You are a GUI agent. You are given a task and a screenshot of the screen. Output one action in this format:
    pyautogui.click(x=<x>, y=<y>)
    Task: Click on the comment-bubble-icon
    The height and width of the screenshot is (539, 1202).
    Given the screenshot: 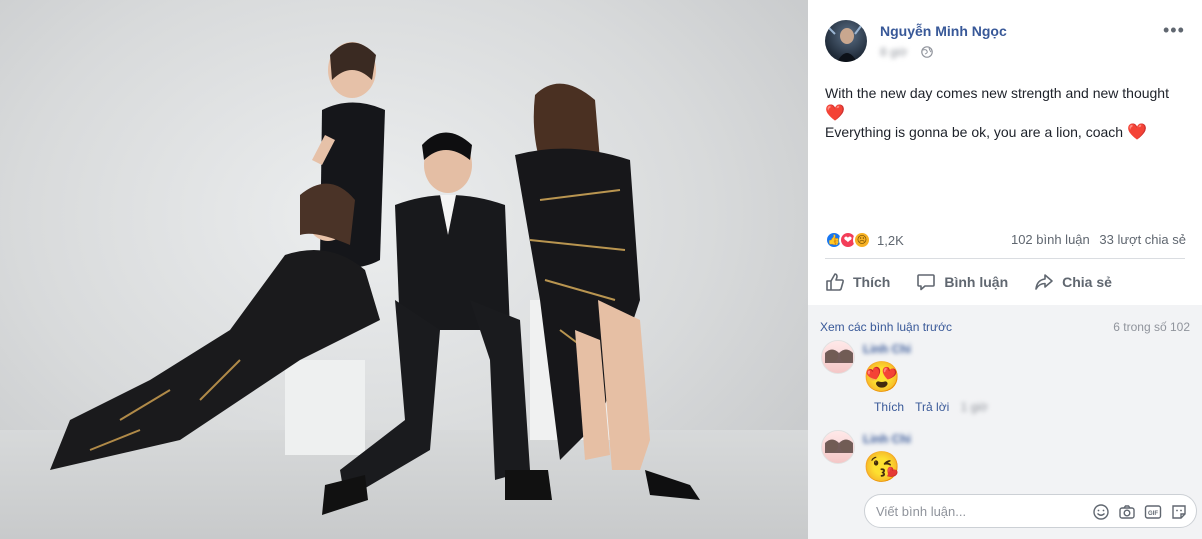 What is the action you would take?
    pyautogui.click(x=926, y=282)
    